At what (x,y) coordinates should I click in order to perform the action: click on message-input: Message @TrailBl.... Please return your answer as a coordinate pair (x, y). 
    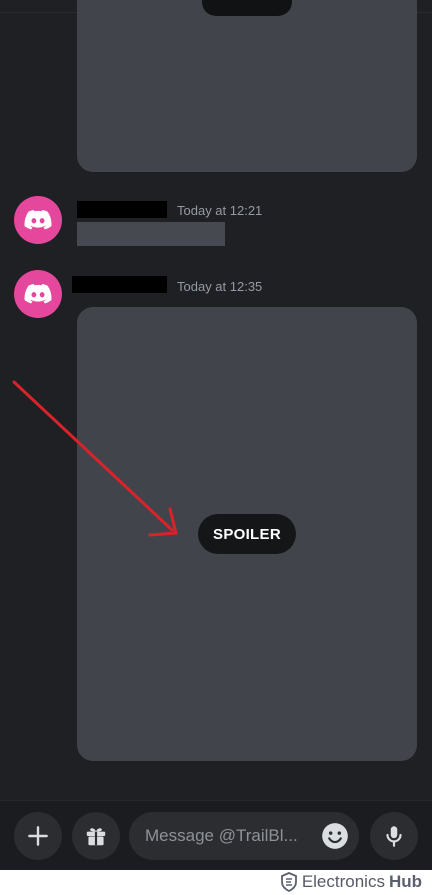
    Looking at the image, I should click on (244, 836).